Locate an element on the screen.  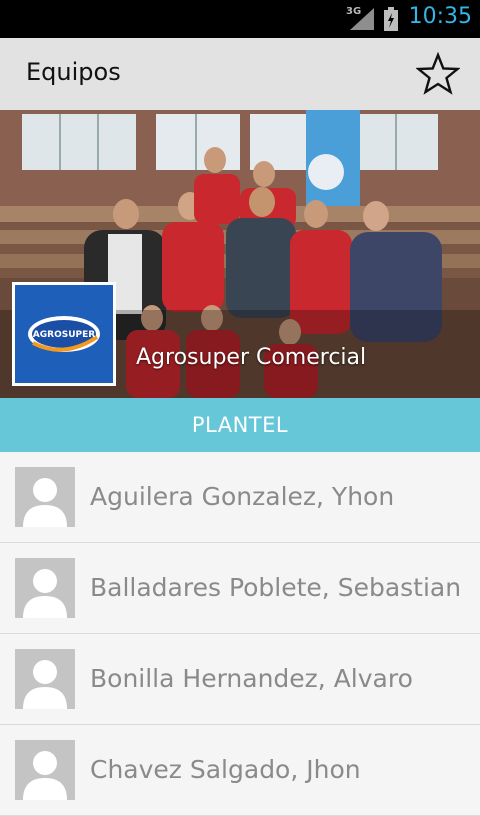
list-item: Balladares Poblete, Sebastian is located at coordinates (240, 588).